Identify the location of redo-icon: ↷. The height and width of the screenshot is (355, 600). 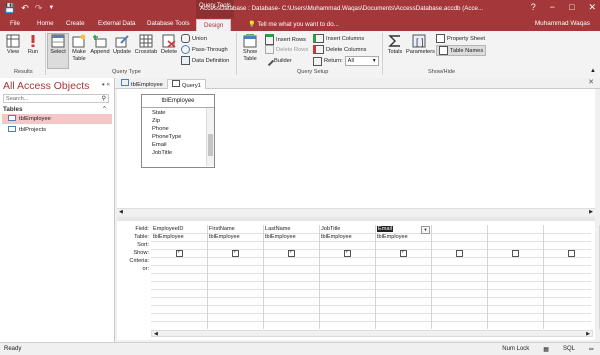
(39, 8).